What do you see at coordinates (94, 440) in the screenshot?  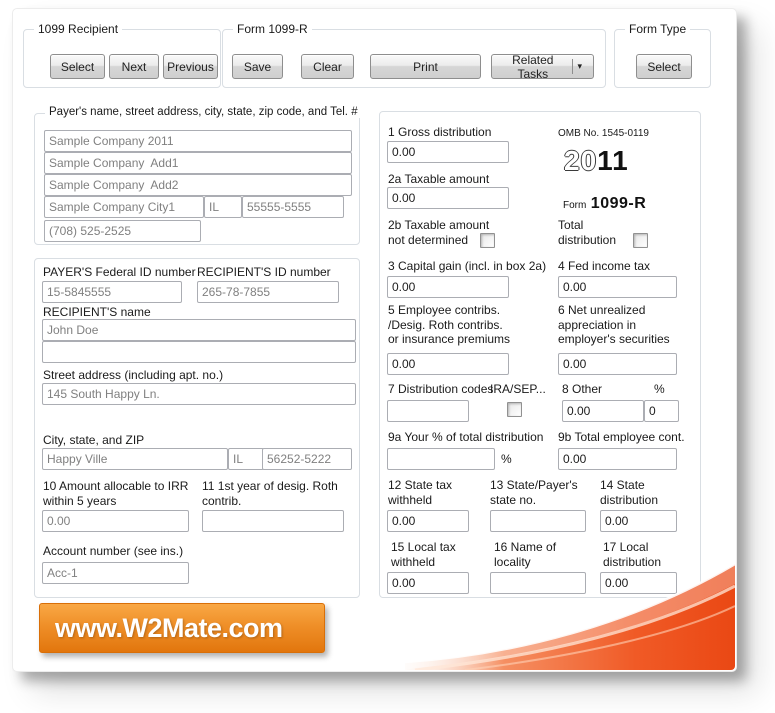 I see `city-state-zip-label: City, state, and ZIP` at bounding box center [94, 440].